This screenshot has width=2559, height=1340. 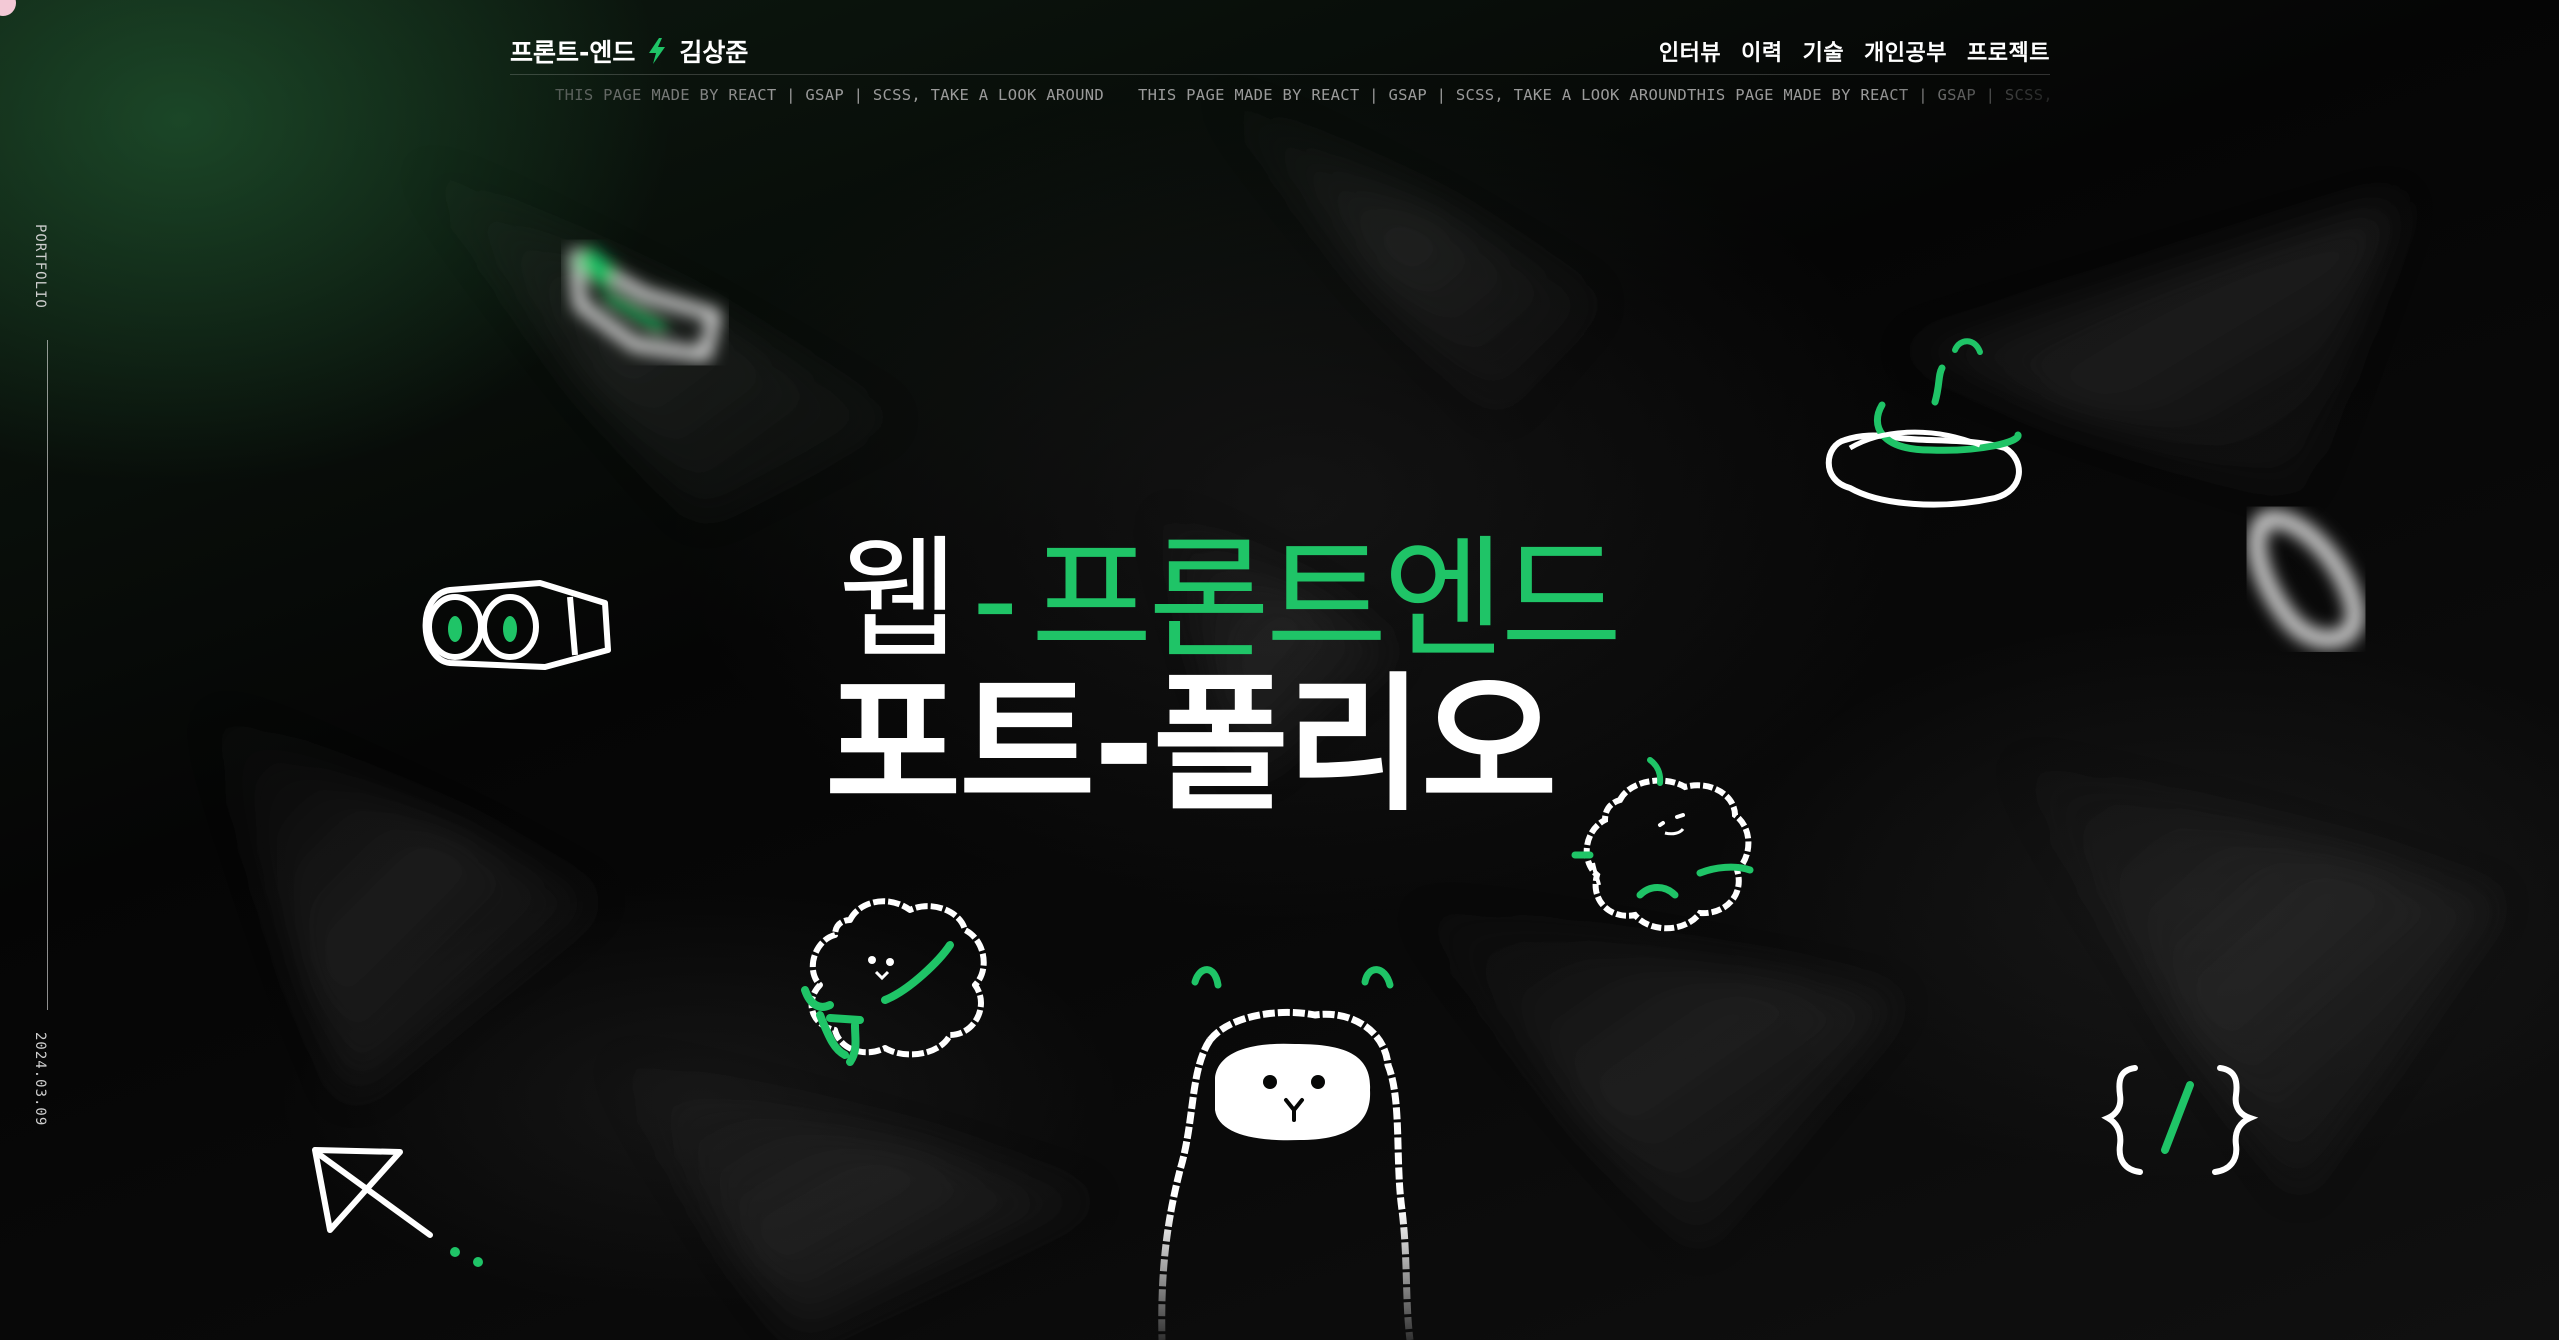 I want to click on hero-subtitle-frontend: -프론트엔드, so click(x=1288, y=600).